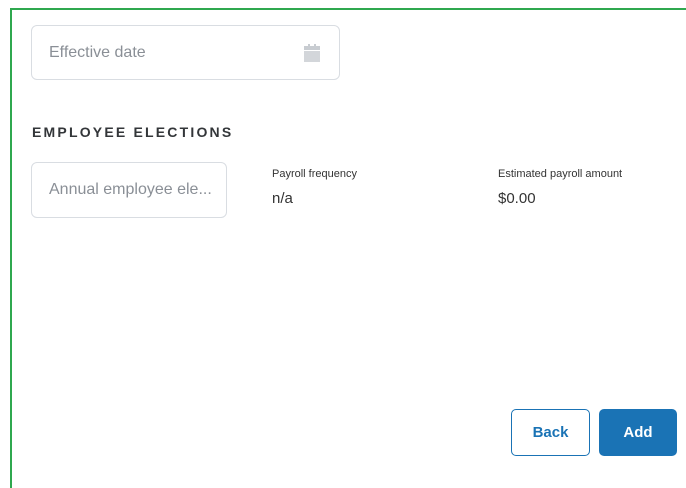 This screenshot has height=488, width=686. What do you see at coordinates (312, 53) in the screenshot?
I see `calendar-icon` at bounding box center [312, 53].